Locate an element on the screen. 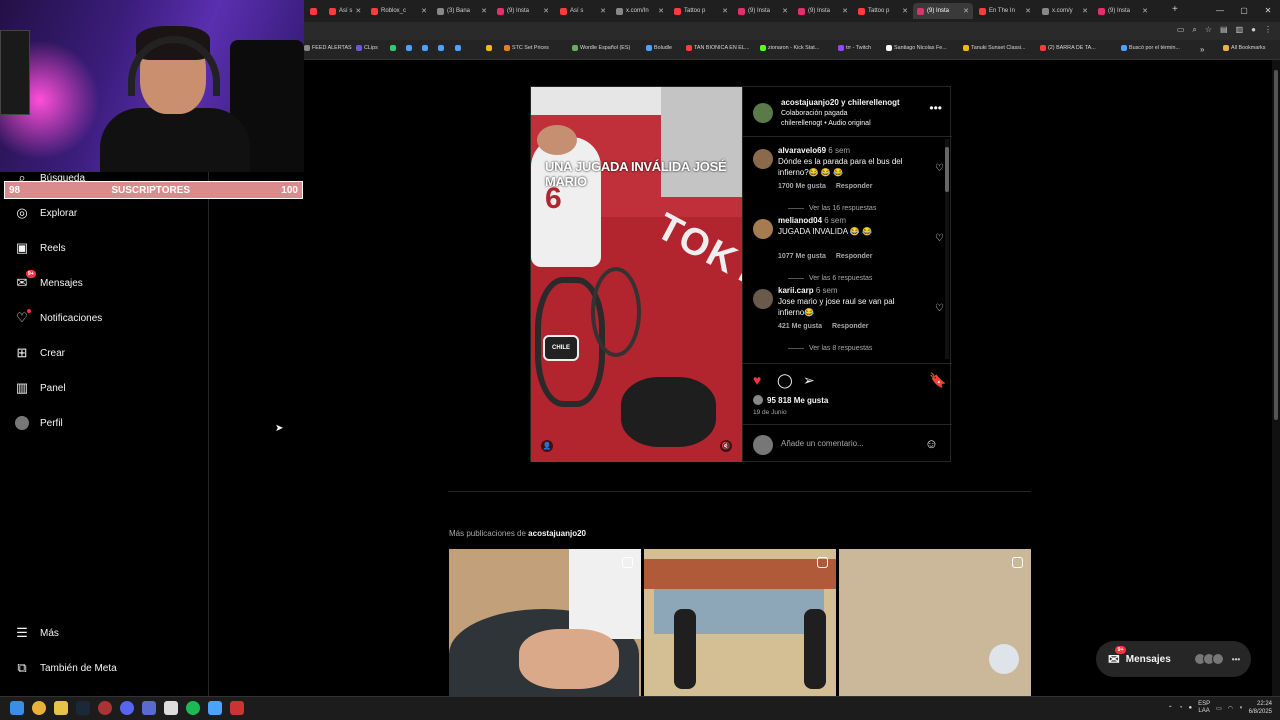 The height and width of the screenshot is (720, 1280). comment-user: karii.carp is located at coordinates (796, 290).